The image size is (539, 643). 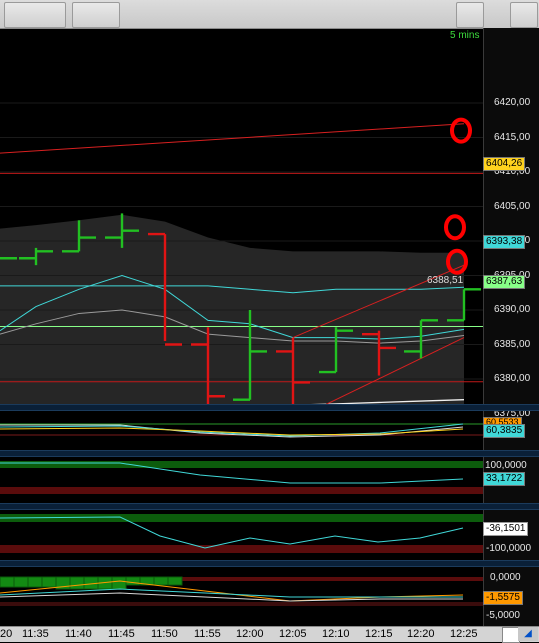 What do you see at coordinates (269, 14) in the screenshot?
I see `window-tab-bar` at bounding box center [269, 14].